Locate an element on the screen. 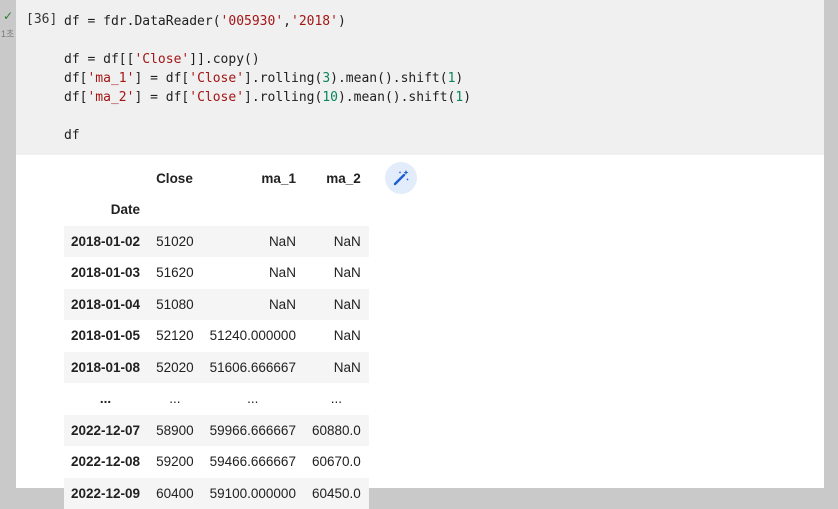 The height and width of the screenshot is (509, 838). cell-close: 51080 is located at coordinates (175, 305).